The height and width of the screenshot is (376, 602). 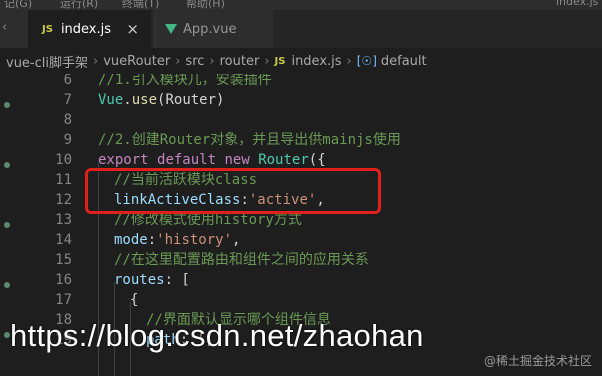 What do you see at coordinates (132, 29) in the screenshot?
I see `close-icon: ×` at bounding box center [132, 29].